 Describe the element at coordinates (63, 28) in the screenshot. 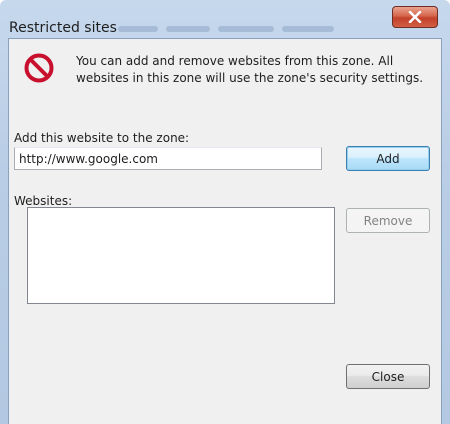

I see `window-title: Restricted sites` at that location.